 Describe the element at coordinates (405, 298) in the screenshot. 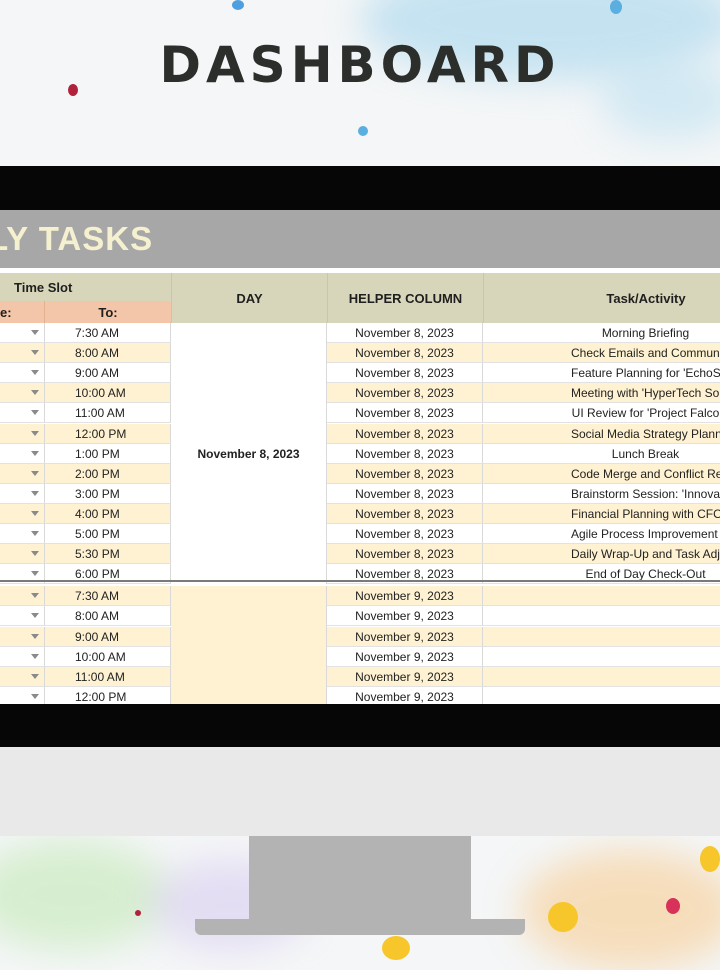

I see `header-helper-column: HELPER COLUMN` at that location.